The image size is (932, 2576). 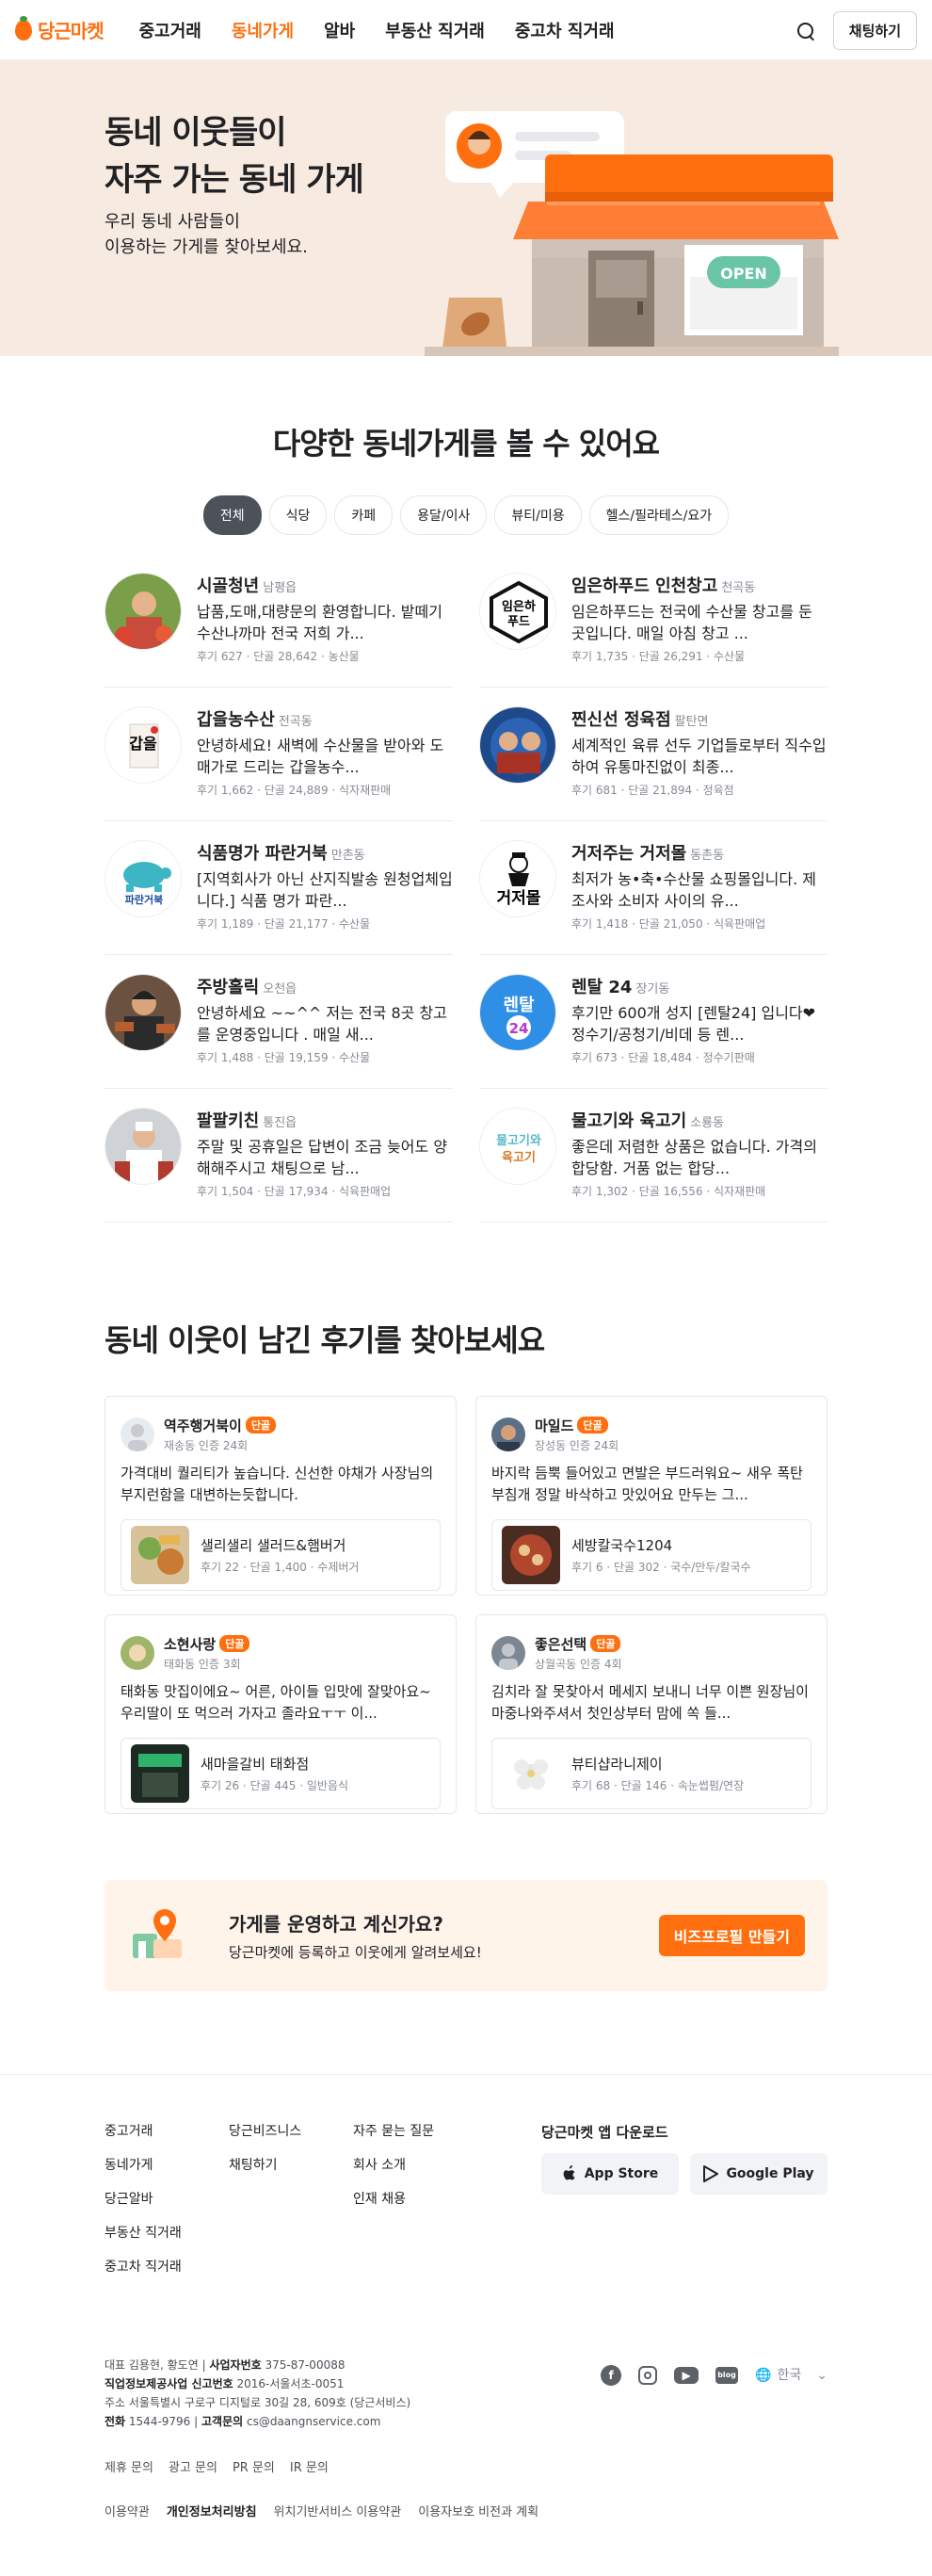 What do you see at coordinates (338, 2510) in the screenshot?
I see `footer-link: 위치기반서비스 이용약관` at bounding box center [338, 2510].